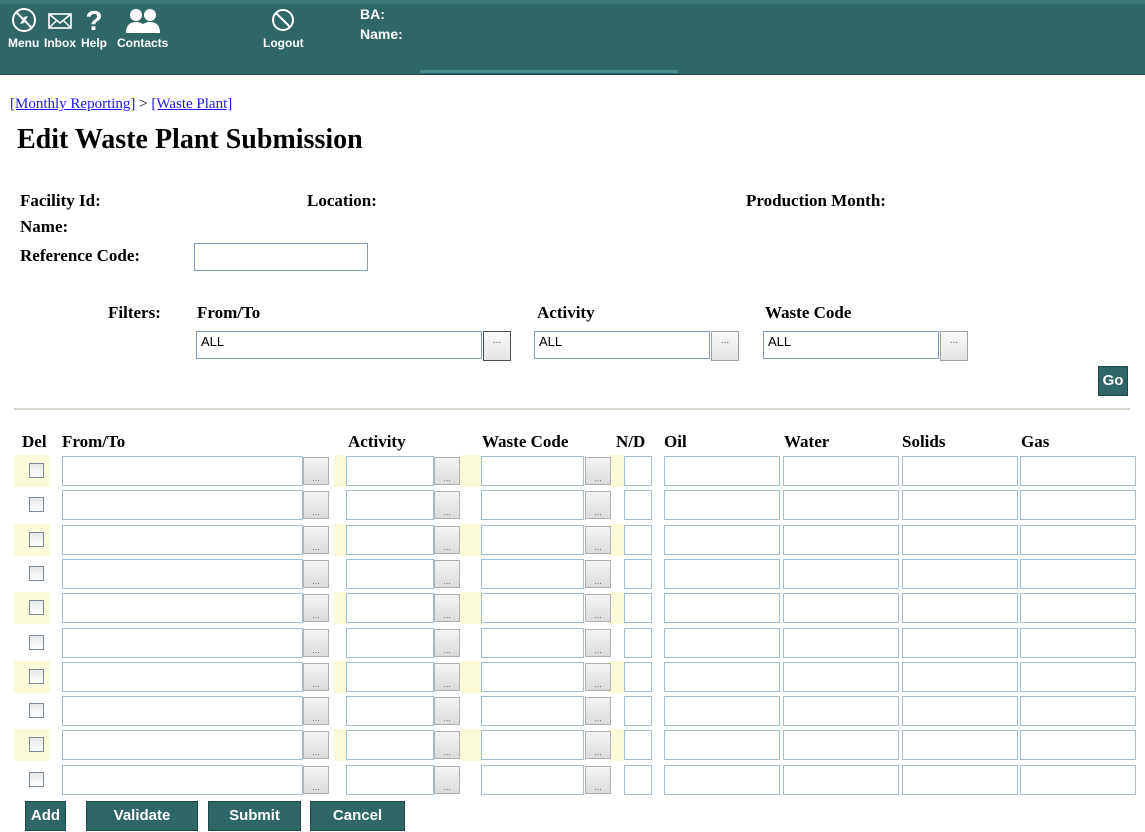  What do you see at coordinates (45, 816) in the screenshot?
I see `add-button: Add` at bounding box center [45, 816].